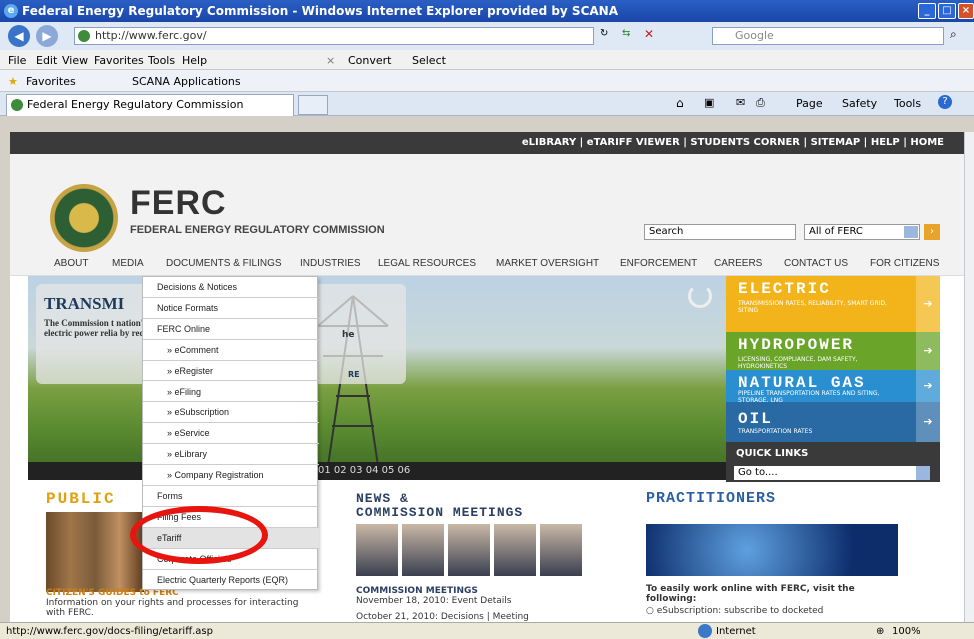 The width and height of the screenshot is (974, 639). Describe the element at coordinates (119, 60) in the screenshot. I see `menu-favorites: Favorites` at that location.